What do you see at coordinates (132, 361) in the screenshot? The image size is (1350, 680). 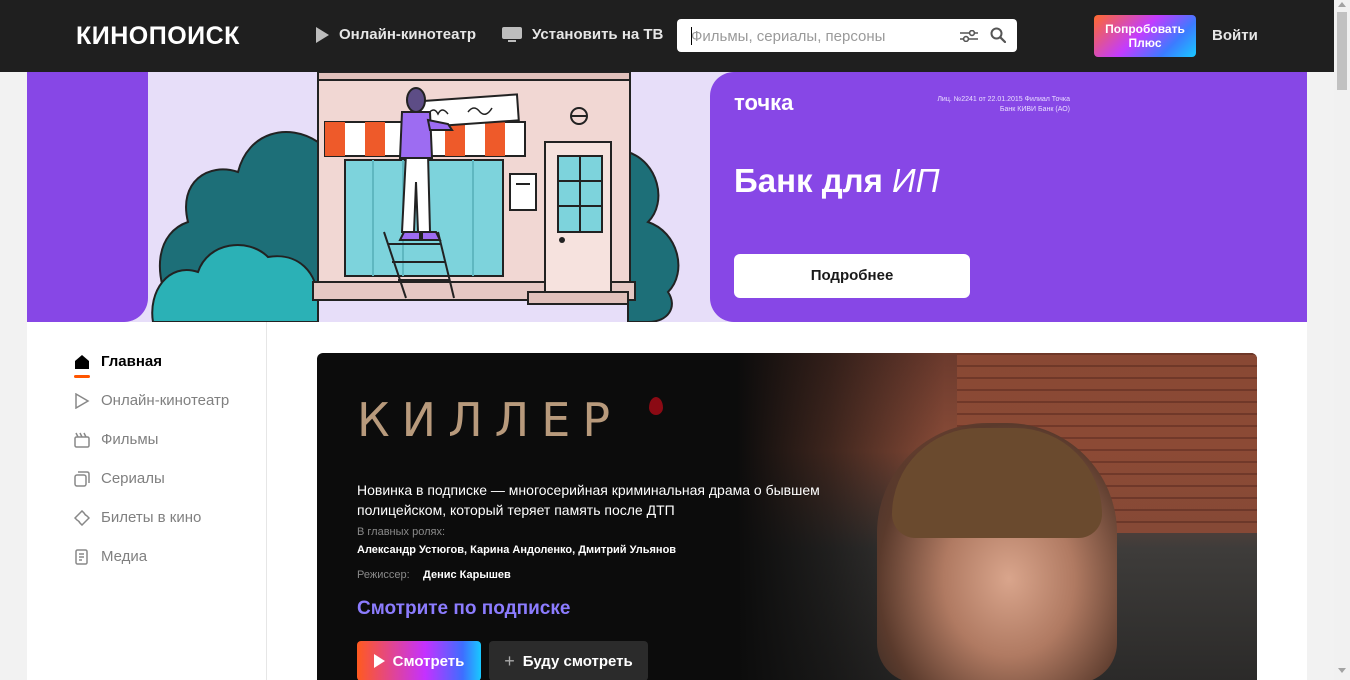 I see `sidebar-item-label: Главная` at bounding box center [132, 361].